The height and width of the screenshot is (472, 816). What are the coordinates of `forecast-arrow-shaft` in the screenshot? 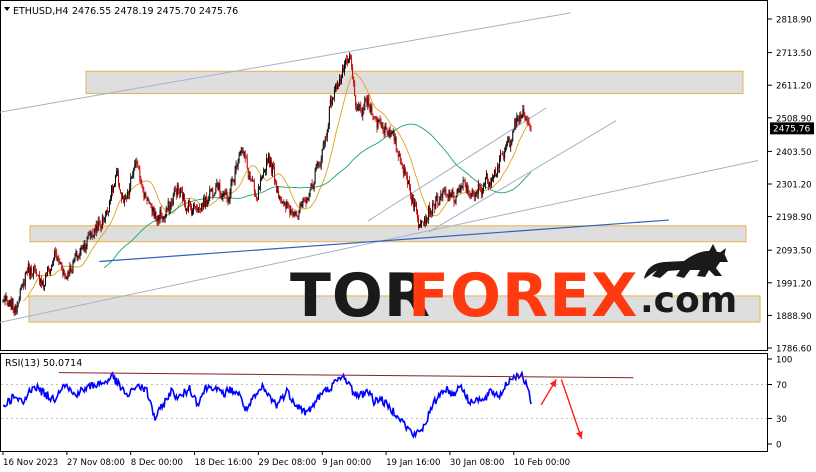 It's located at (571, 409).